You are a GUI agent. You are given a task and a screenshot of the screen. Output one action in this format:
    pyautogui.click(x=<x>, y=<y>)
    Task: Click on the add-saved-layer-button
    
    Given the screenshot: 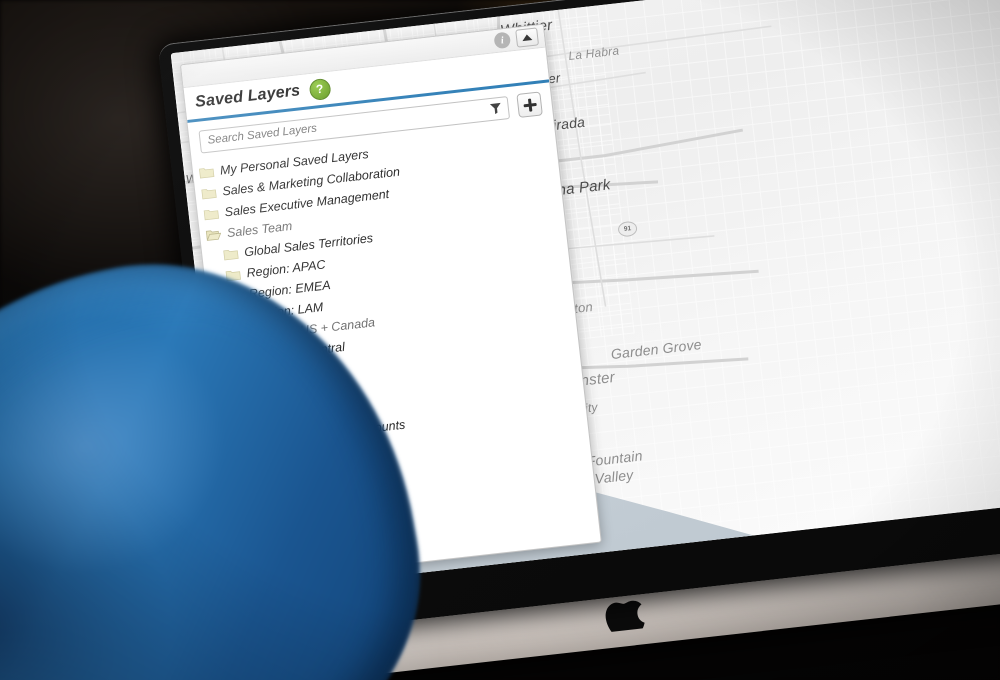 What is the action you would take?
    pyautogui.click(x=529, y=104)
    